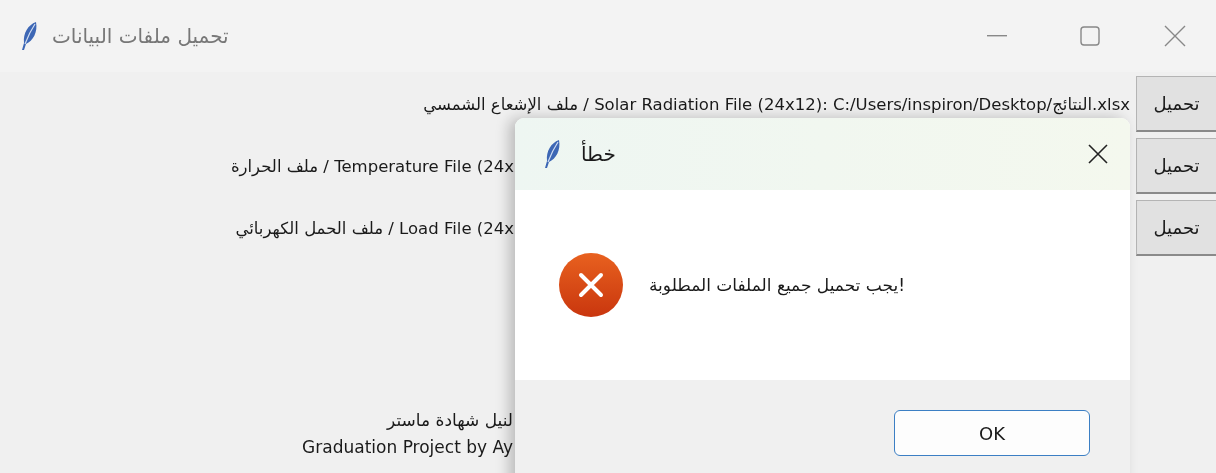  I want to click on ok-button: OK, so click(992, 433).